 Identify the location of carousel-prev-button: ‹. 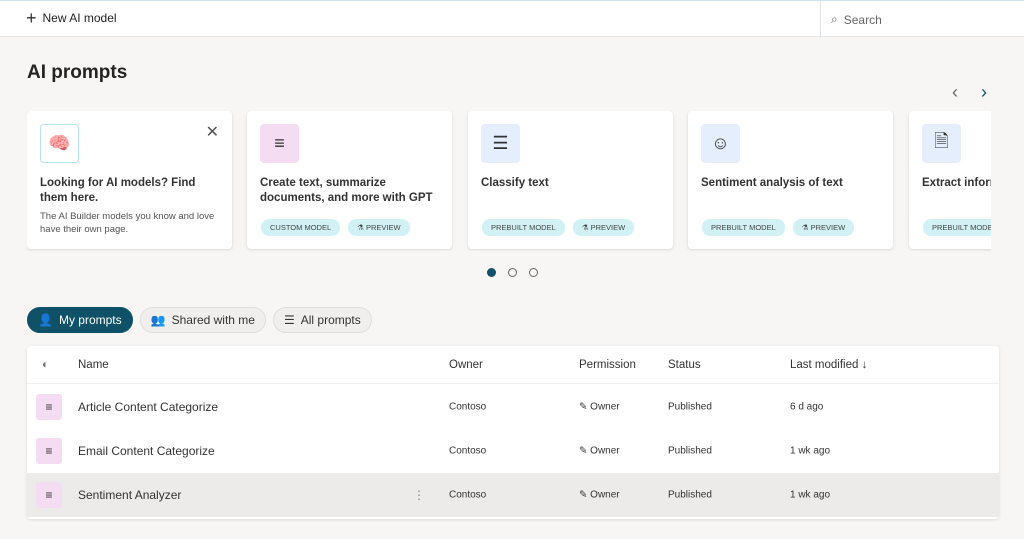
(955, 92).